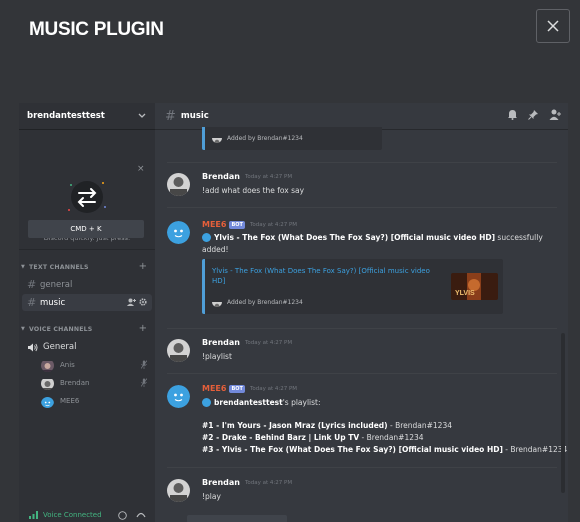 Image resolution: width=580 pixels, height=522 pixels. Describe the element at coordinates (474, 286) in the screenshot. I see `video-thumbnail: YLVIS` at that location.